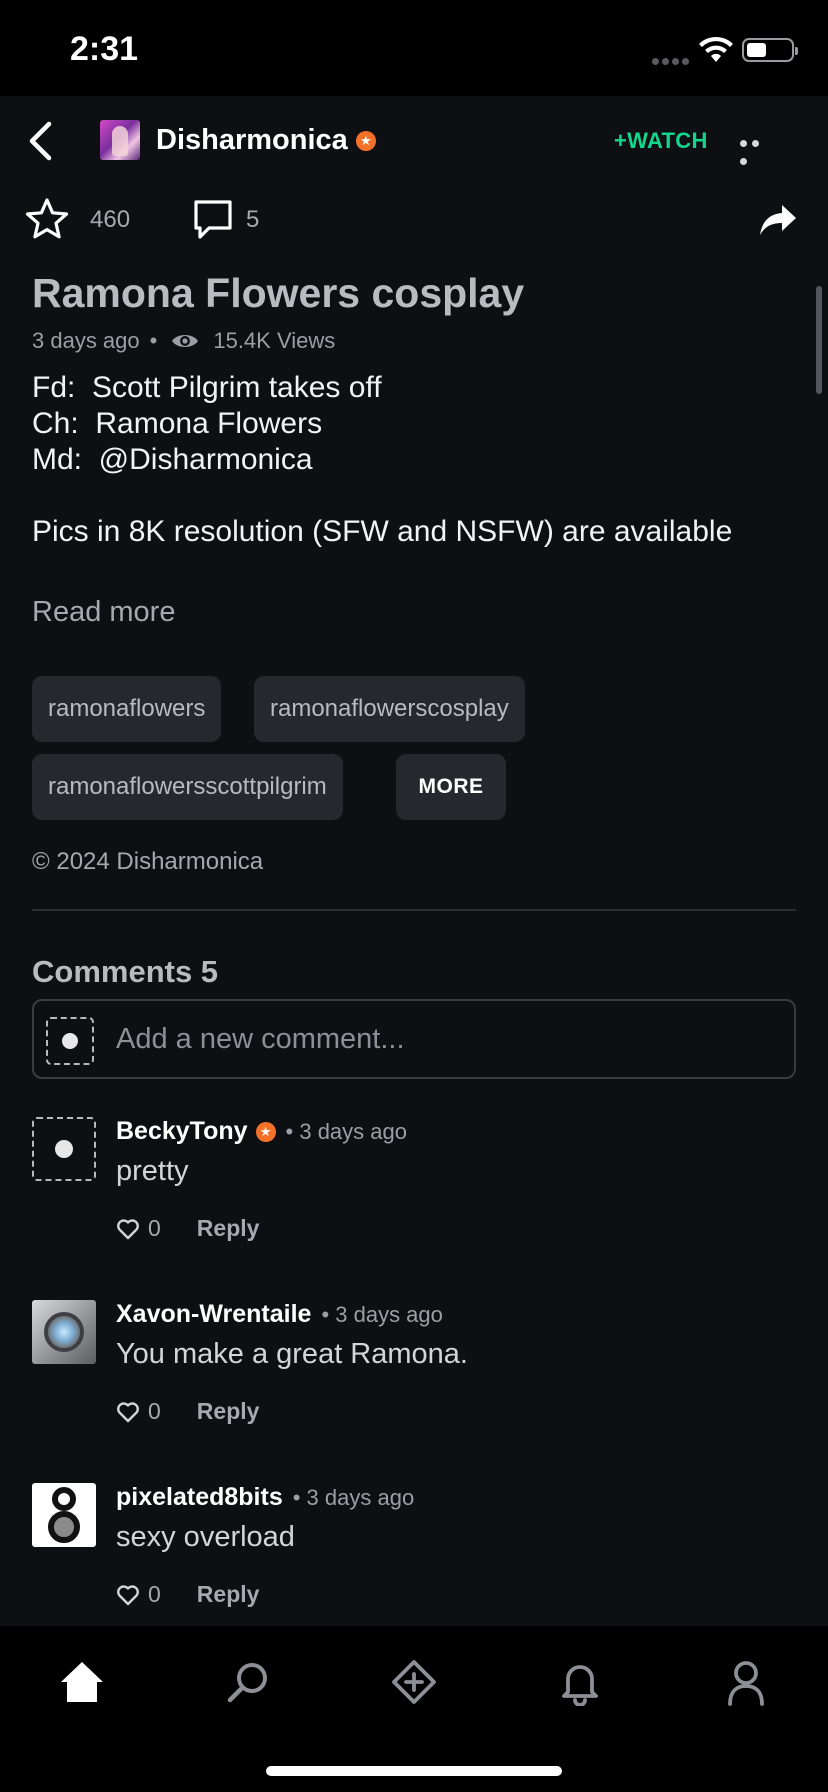  What do you see at coordinates (120, 140) in the screenshot?
I see `author-avatar` at bounding box center [120, 140].